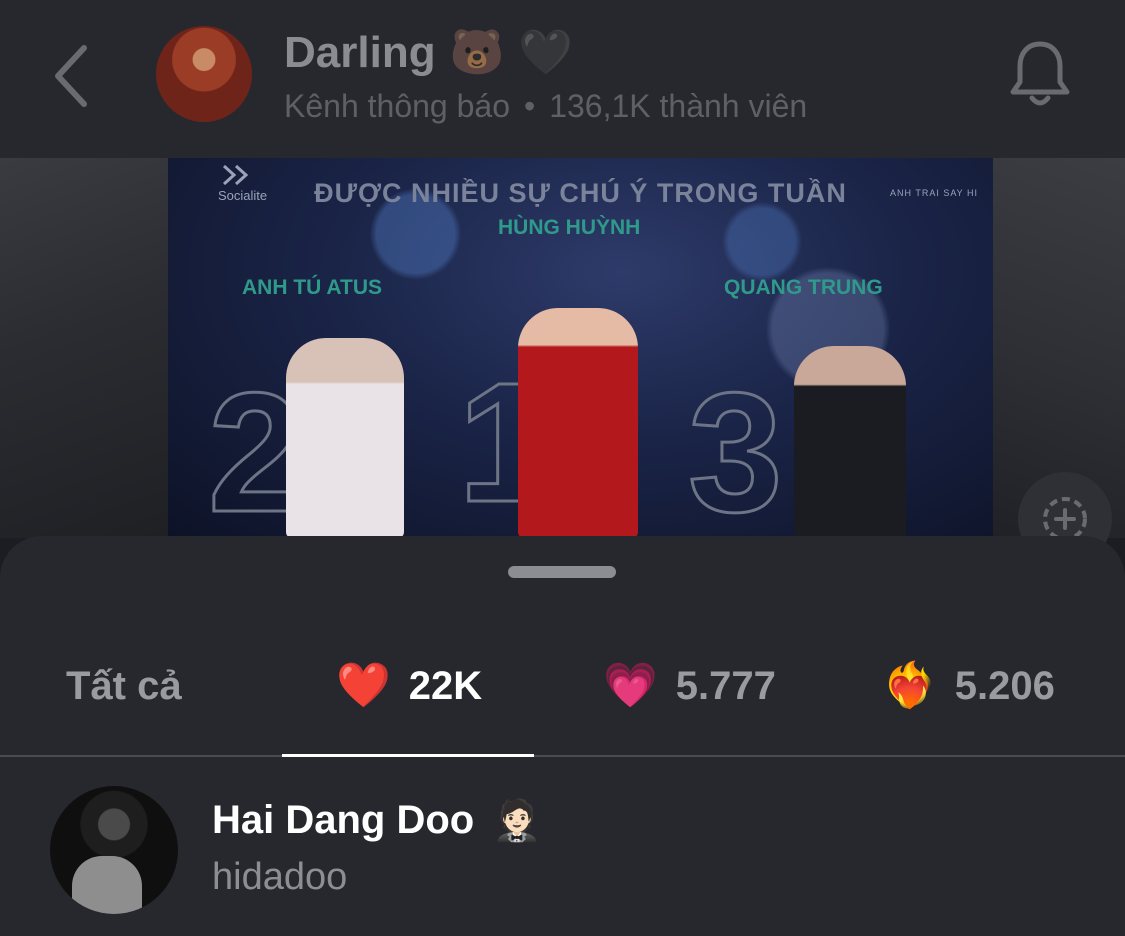  Describe the element at coordinates (850, 442) in the screenshot. I see `rank3-figure` at that location.